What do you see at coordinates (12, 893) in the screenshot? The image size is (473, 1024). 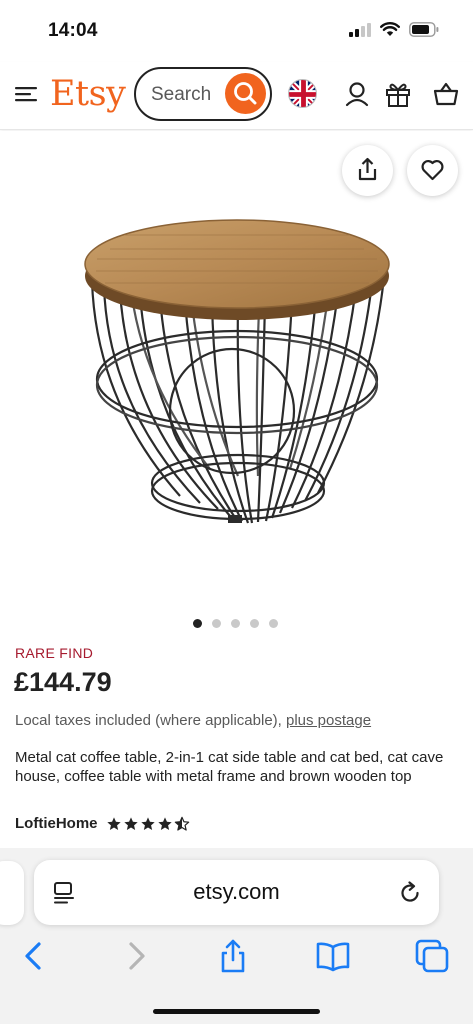 I see `previous-tab-preview` at bounding box center [12, 893].